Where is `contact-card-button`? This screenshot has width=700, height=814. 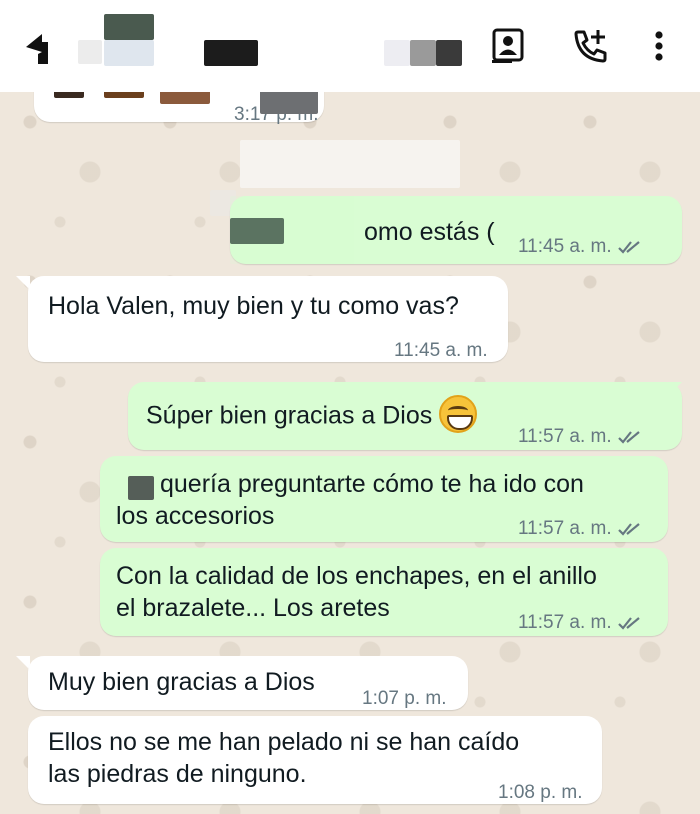 contact-card-button is located at coordinates (508, 46).